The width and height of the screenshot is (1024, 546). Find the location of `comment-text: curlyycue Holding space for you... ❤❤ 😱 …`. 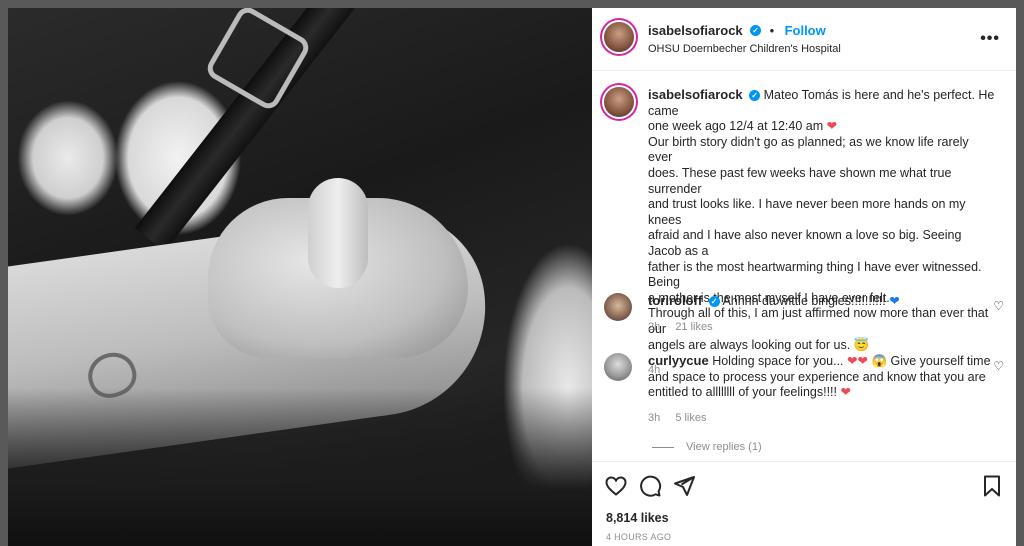

comment-text: curlyycue Holding space for you... ❤❤ 😱 … is located at coordinates (822, 389).